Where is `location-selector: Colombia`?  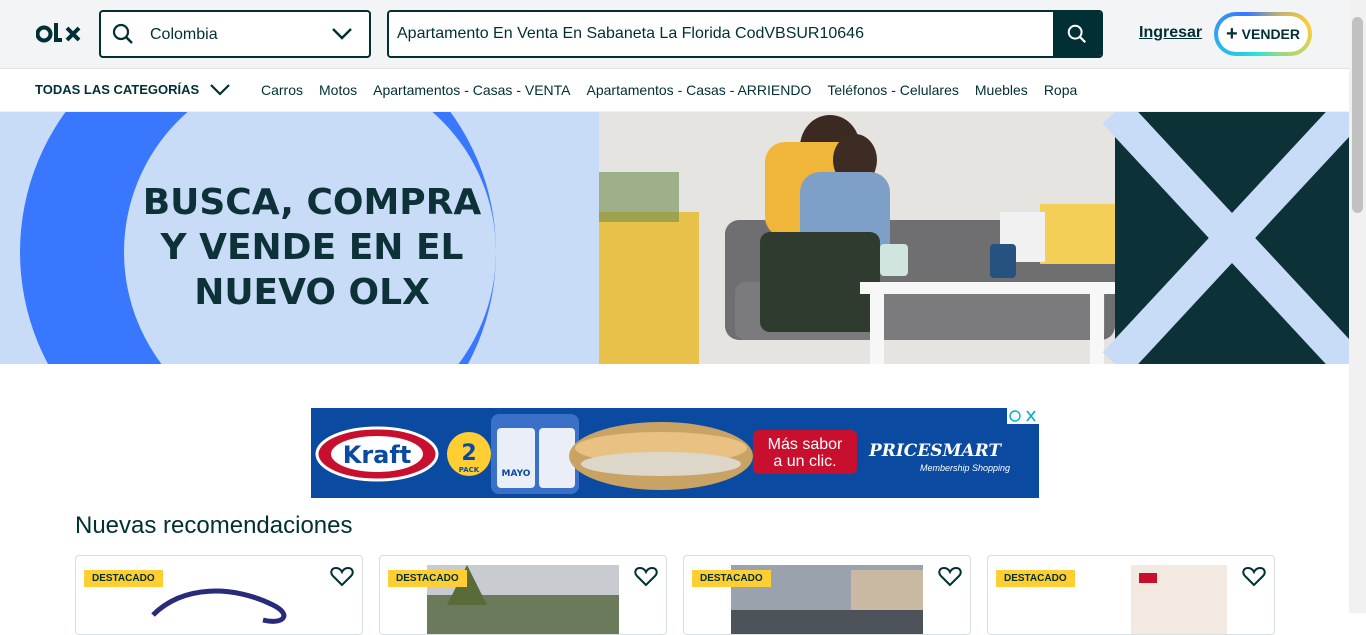 location-selector: Colombia is located at coordinates (235, 34).